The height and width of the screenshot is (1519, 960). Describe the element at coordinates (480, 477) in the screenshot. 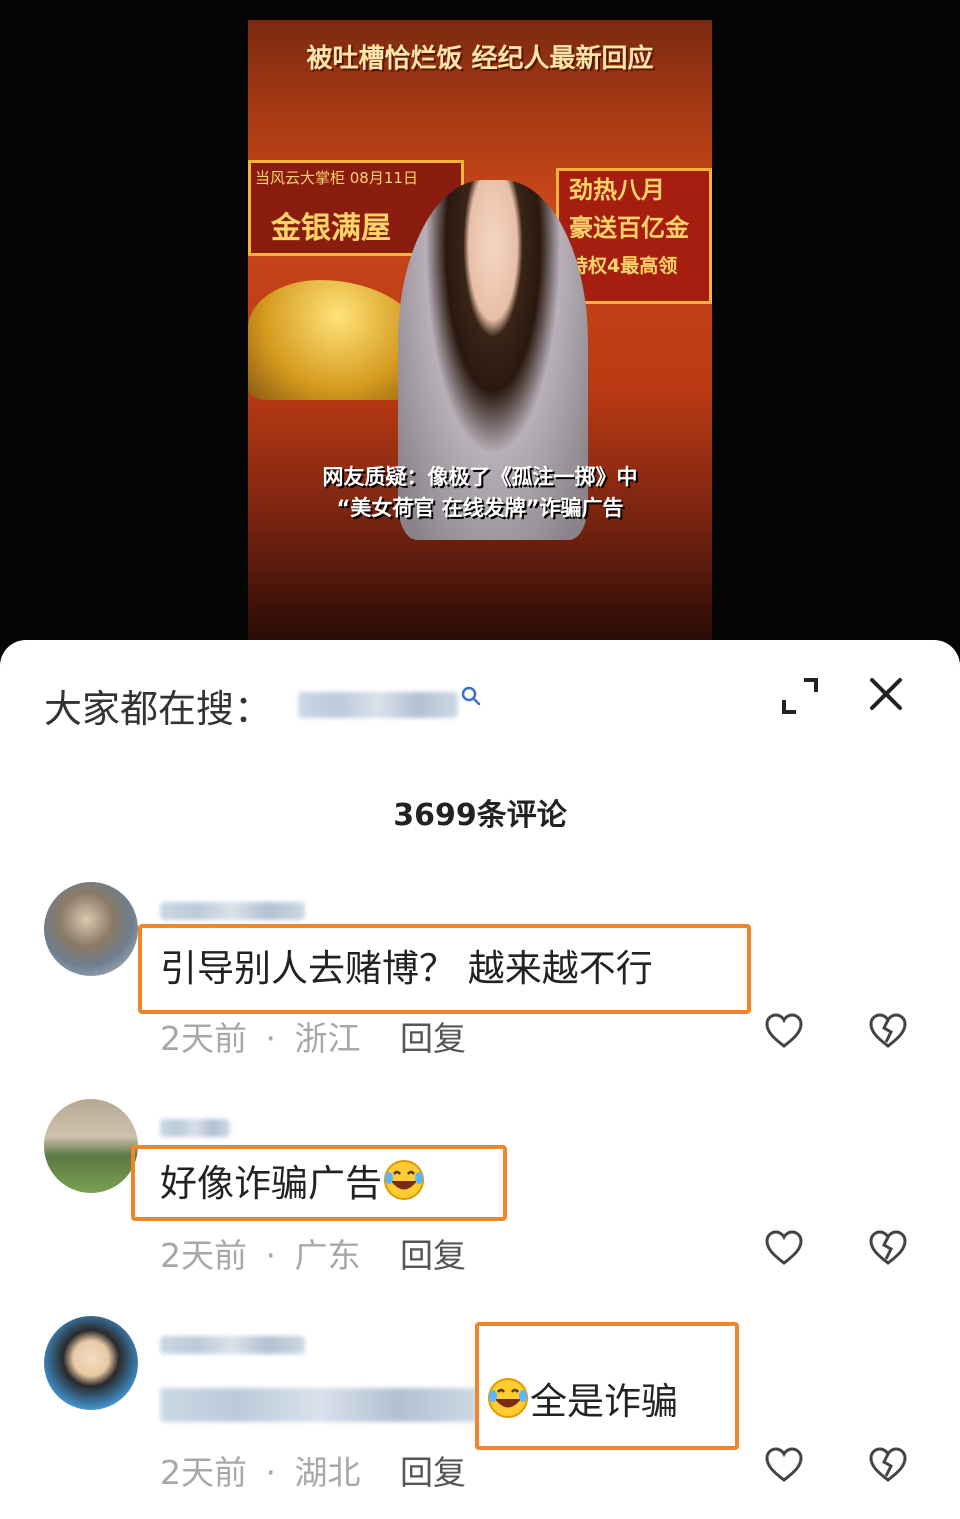

I see `video-caption-line1: 网友质疑：像极了《孤注一掷》中` at that location.